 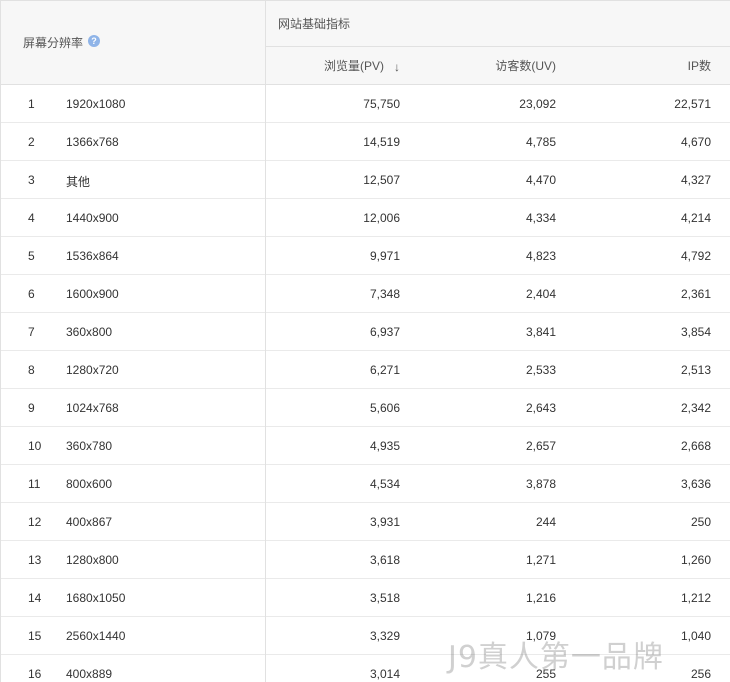 What do you see at coordinates (35, 560) in the screenshot?
I see `rank-cell: 13` at bounding box center [35, 560].